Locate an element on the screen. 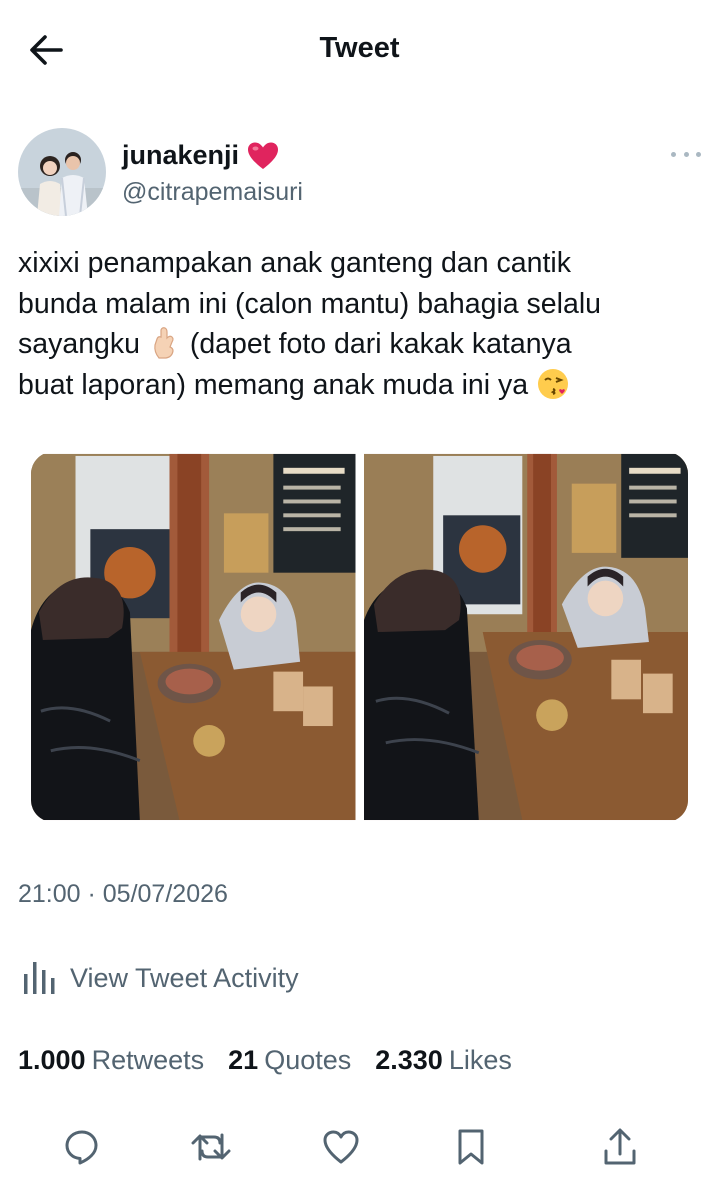 The height and width of the screenshot is (1200, 719). share-icon is located at coordinates (620, 1146).